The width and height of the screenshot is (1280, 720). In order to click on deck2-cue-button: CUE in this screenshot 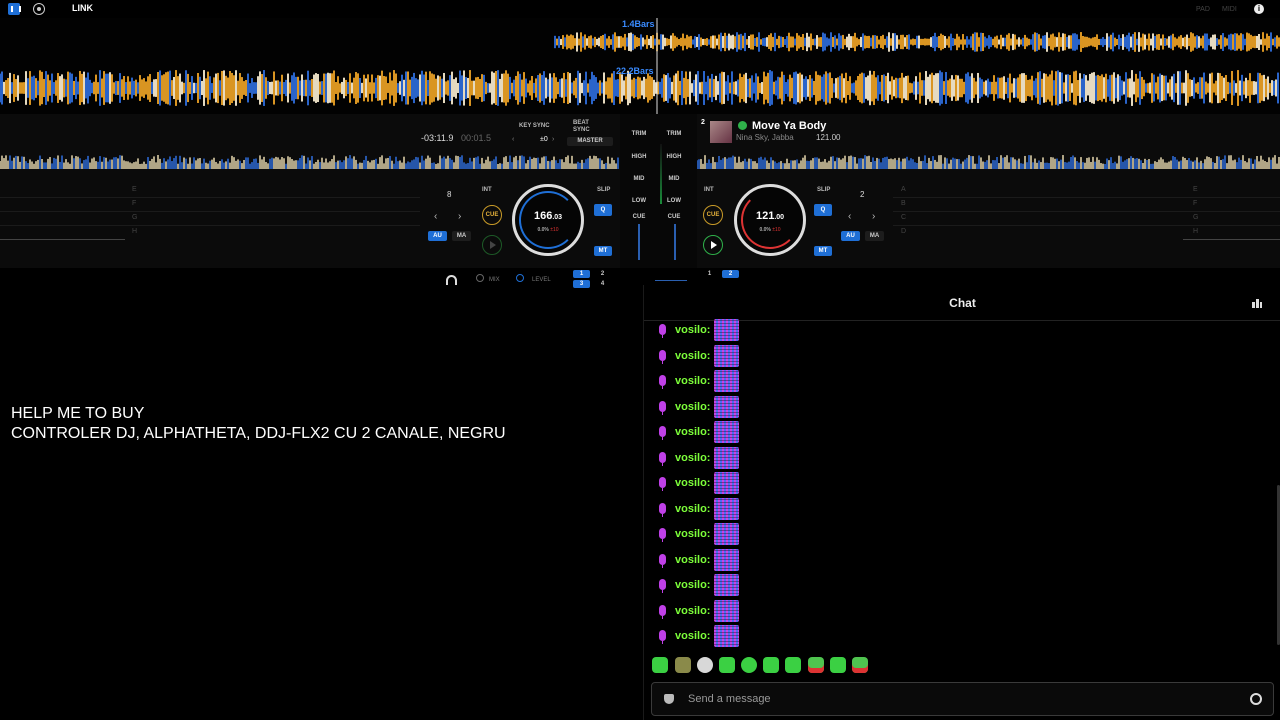, I will do `click(713, 215)`.